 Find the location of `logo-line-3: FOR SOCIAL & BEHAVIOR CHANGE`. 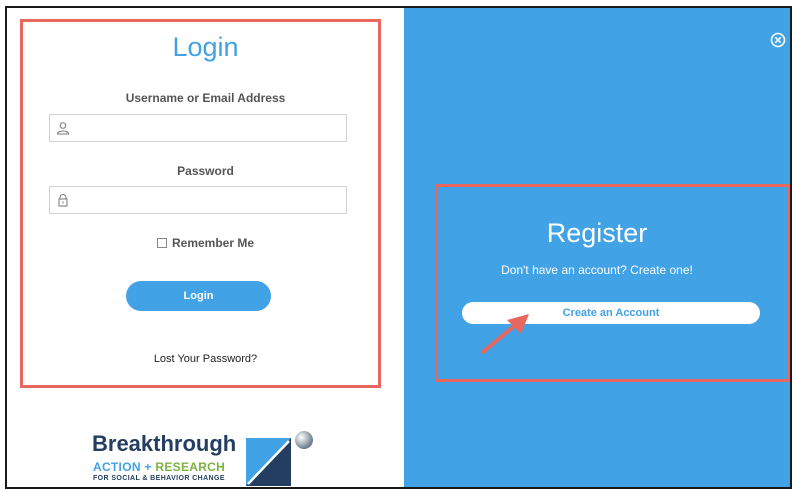

logo-line-3: FOR SOCIAL & BEHAVIOR CHANGE is located at coordinates (159, 478).